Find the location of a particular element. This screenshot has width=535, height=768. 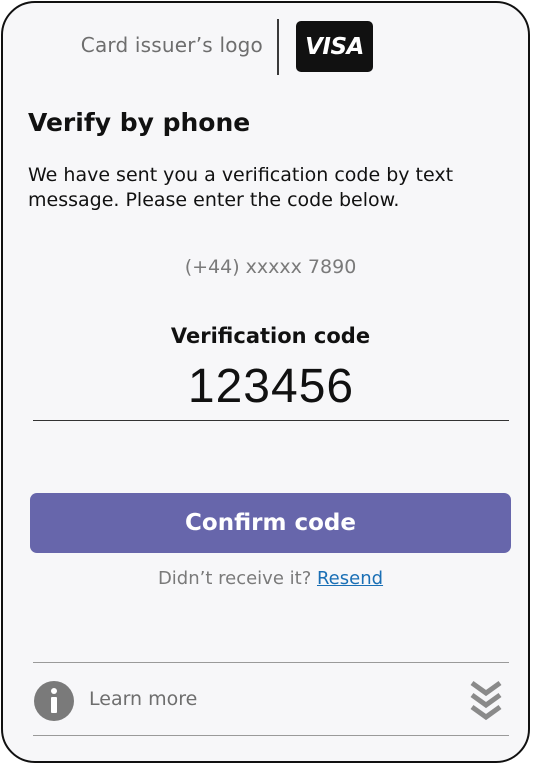

verification-code-input: 123456 is located at coordinates (271, 386).